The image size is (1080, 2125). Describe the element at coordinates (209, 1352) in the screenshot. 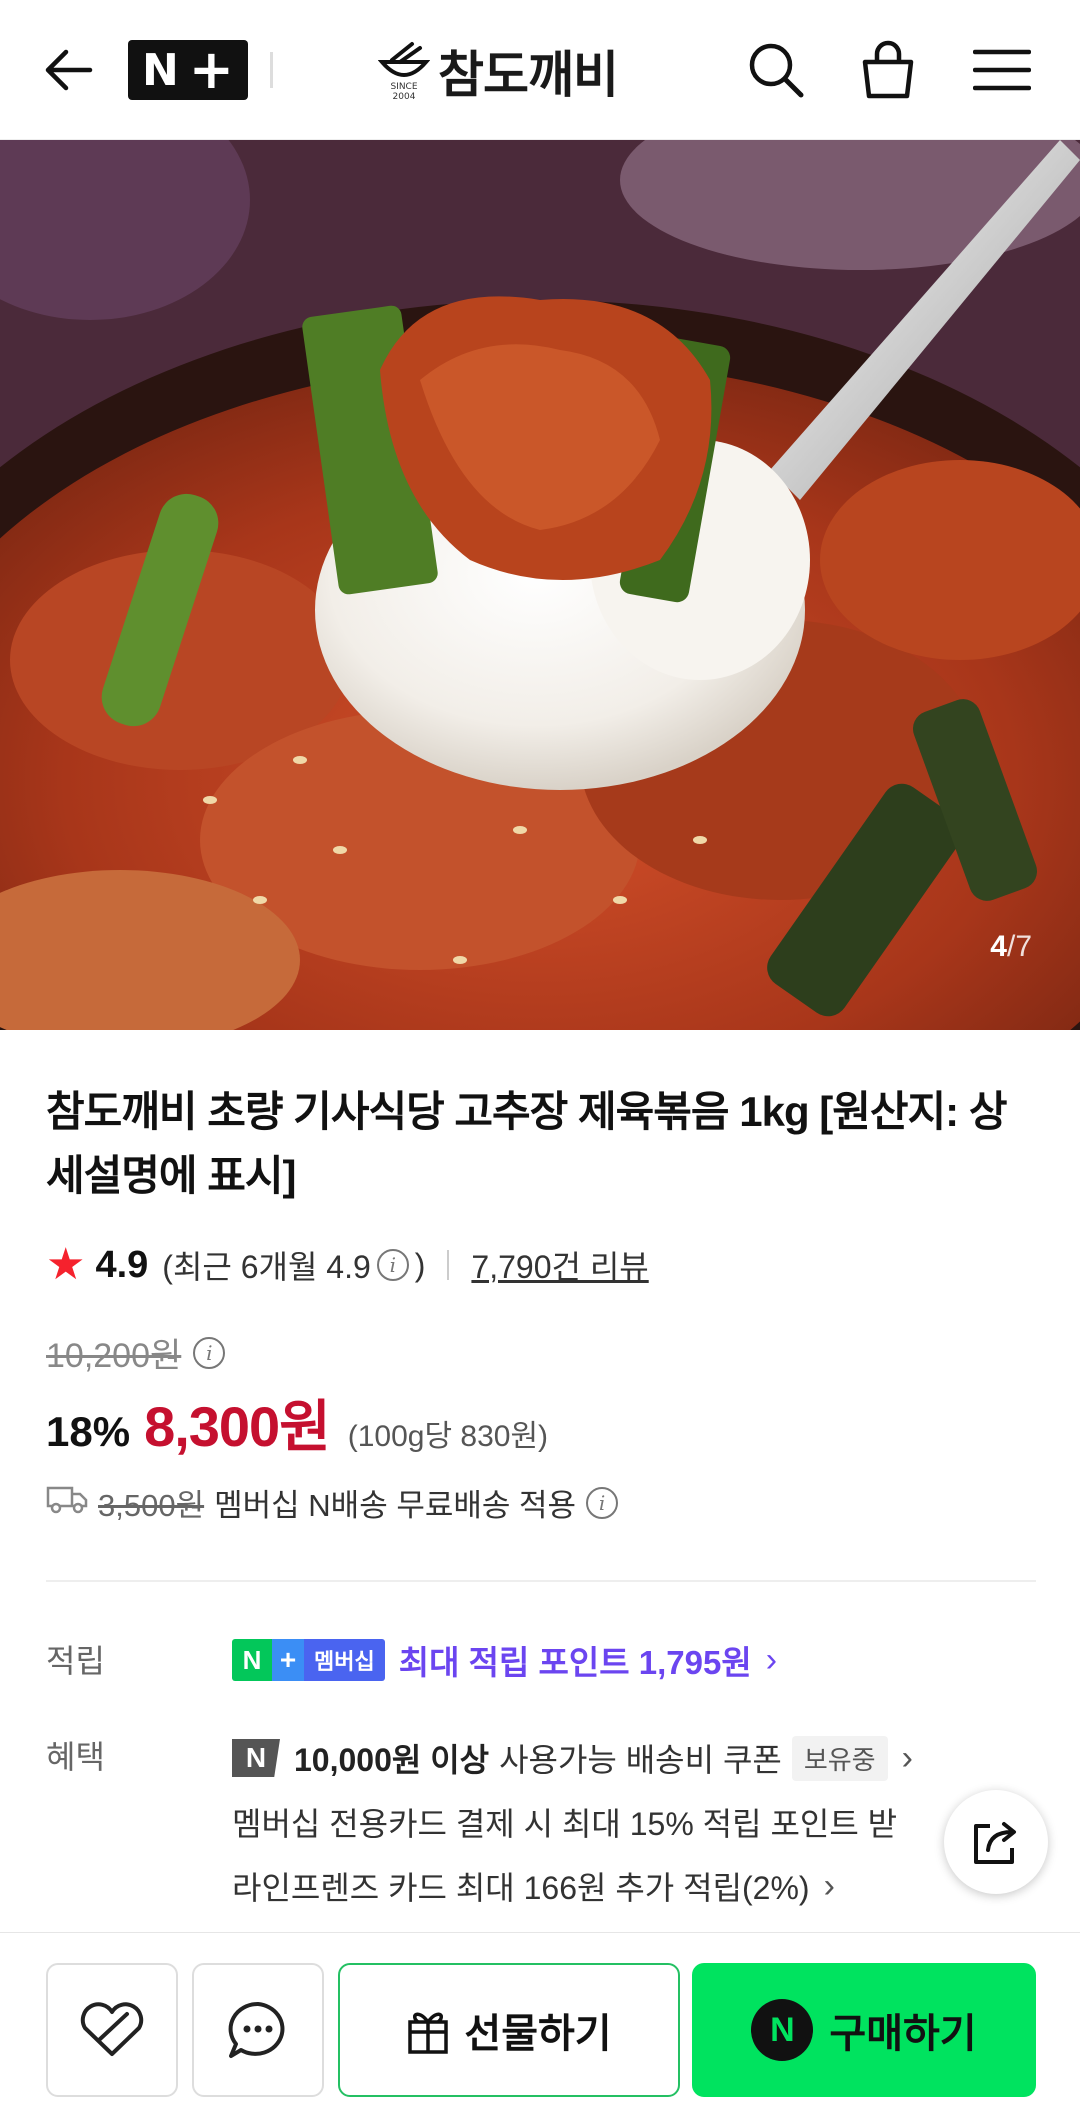

I see `price-info-icon: i` at that location.